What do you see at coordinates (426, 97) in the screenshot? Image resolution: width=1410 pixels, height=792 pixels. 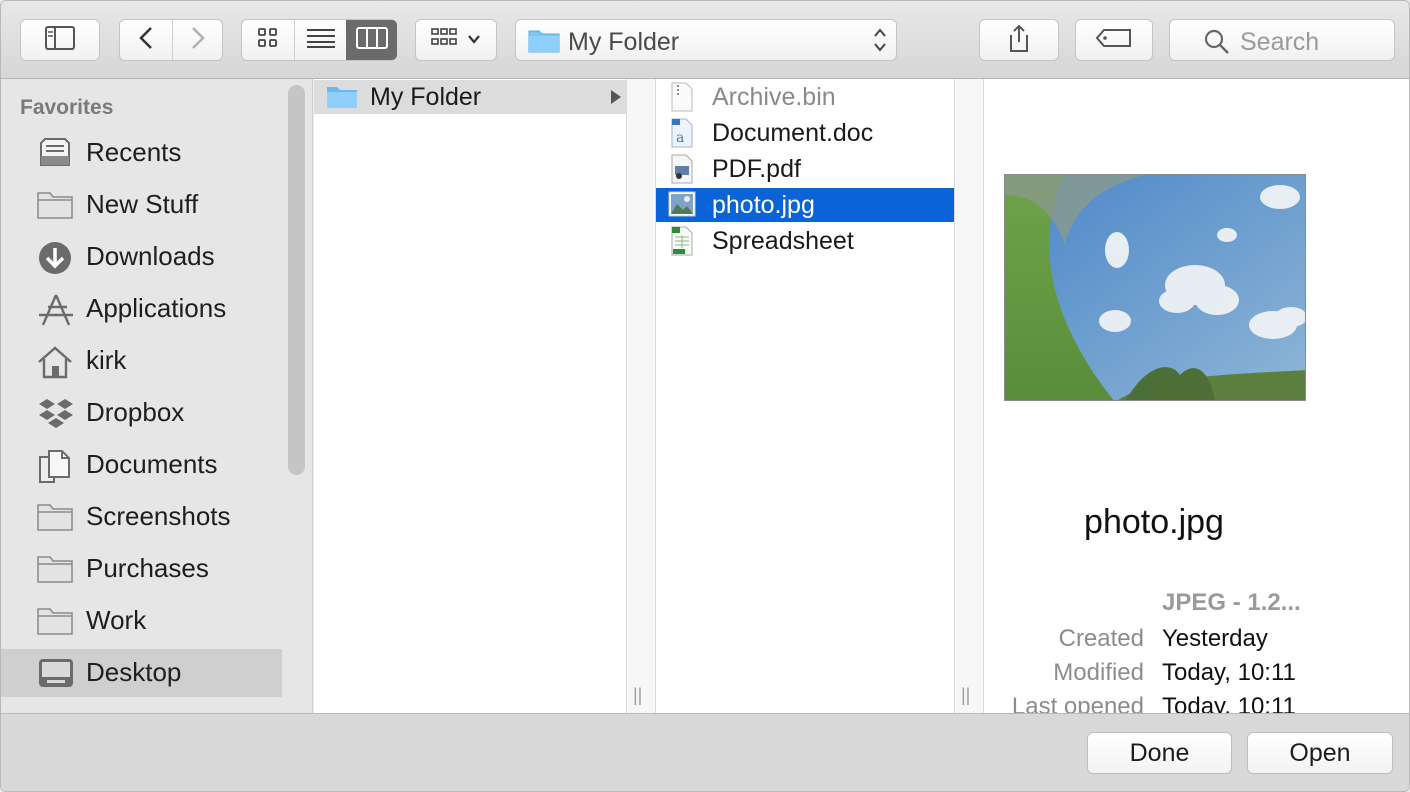 I see `list-item-label: My Folder` at bounding box center [426, 97].